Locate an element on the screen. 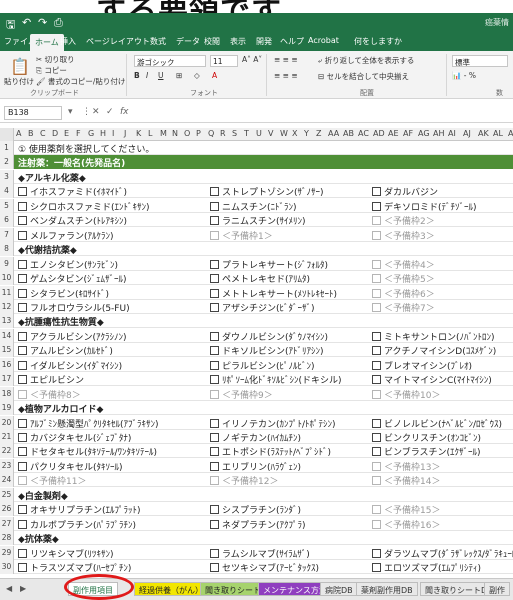 This screenshot has height=600, width=513. drug-option: ＜予備枠7＞ is located at coordinates (403, 307).